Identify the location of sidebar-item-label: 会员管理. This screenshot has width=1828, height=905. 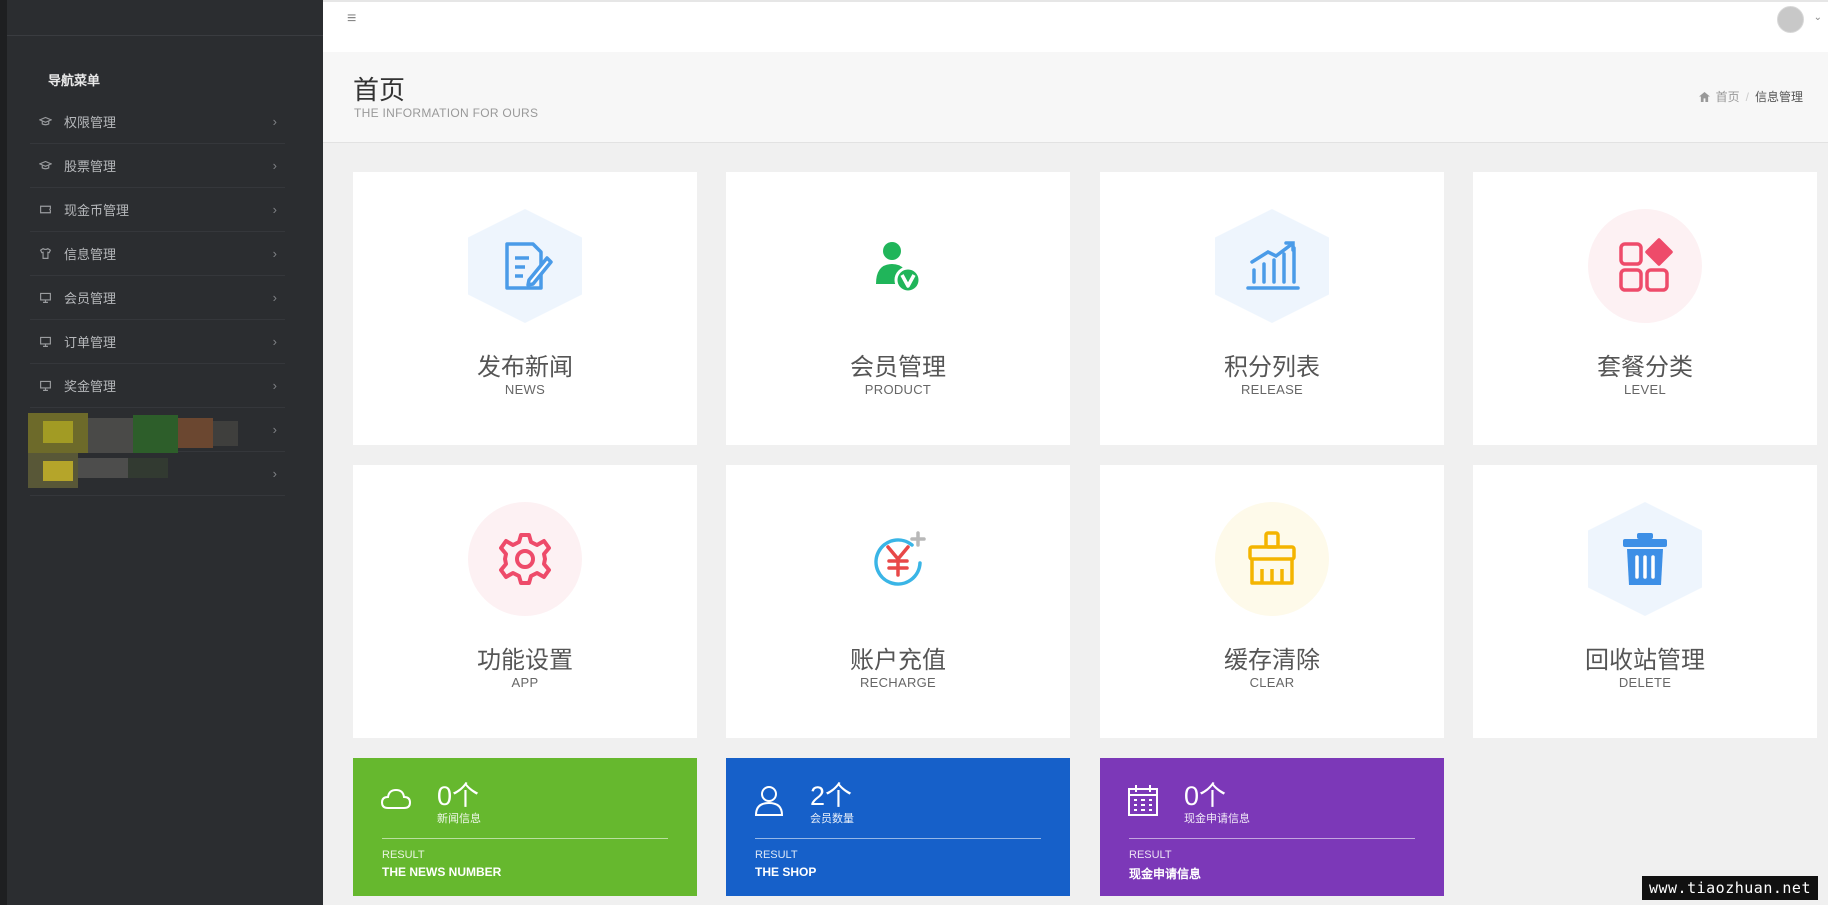
(90, 298).